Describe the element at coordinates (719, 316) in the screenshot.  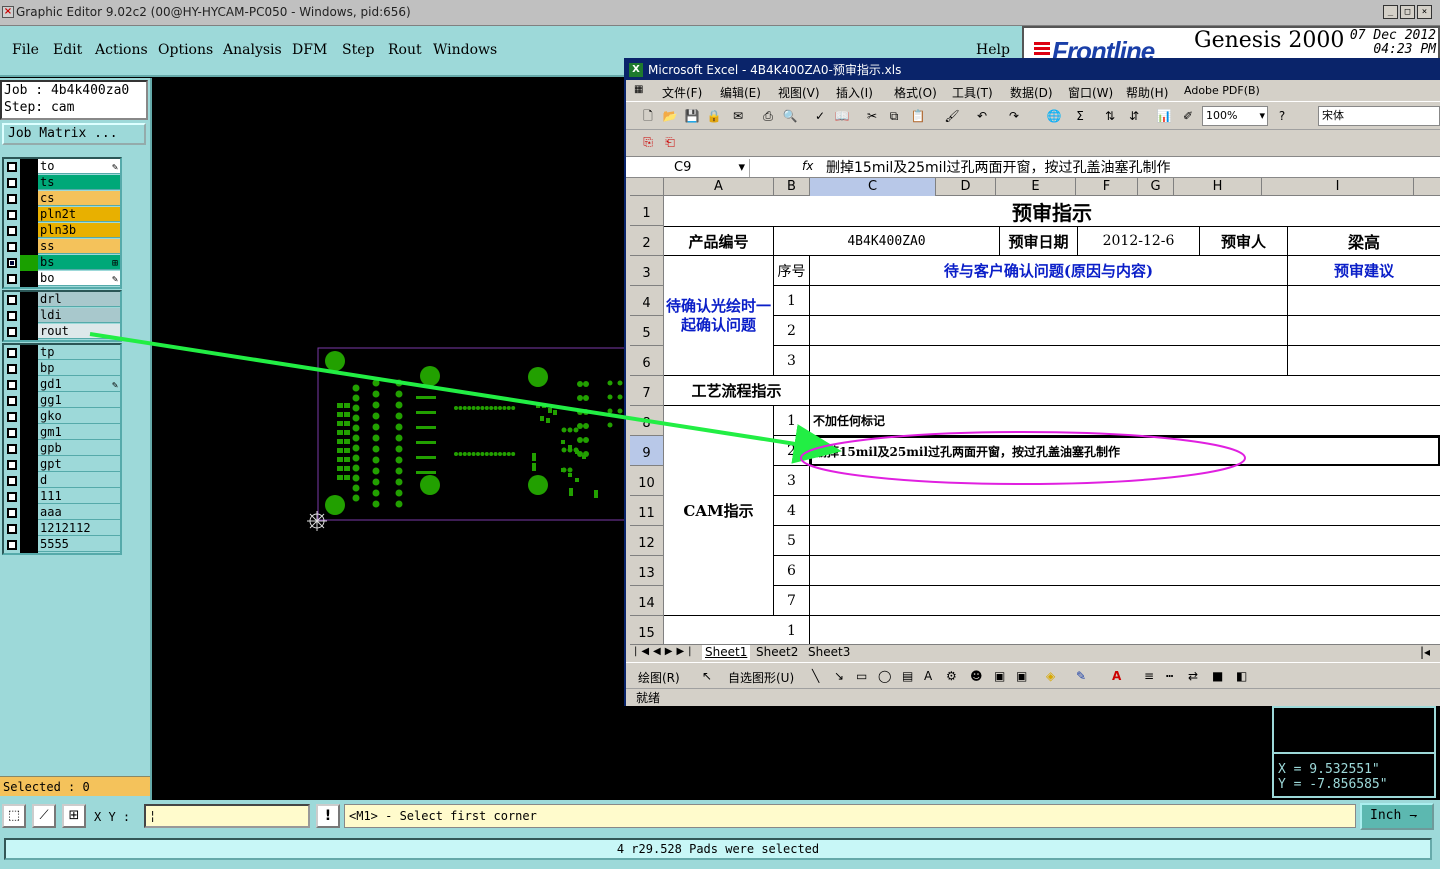
I see `pending-label: 待确认光绘时一起确认问题` at that location.